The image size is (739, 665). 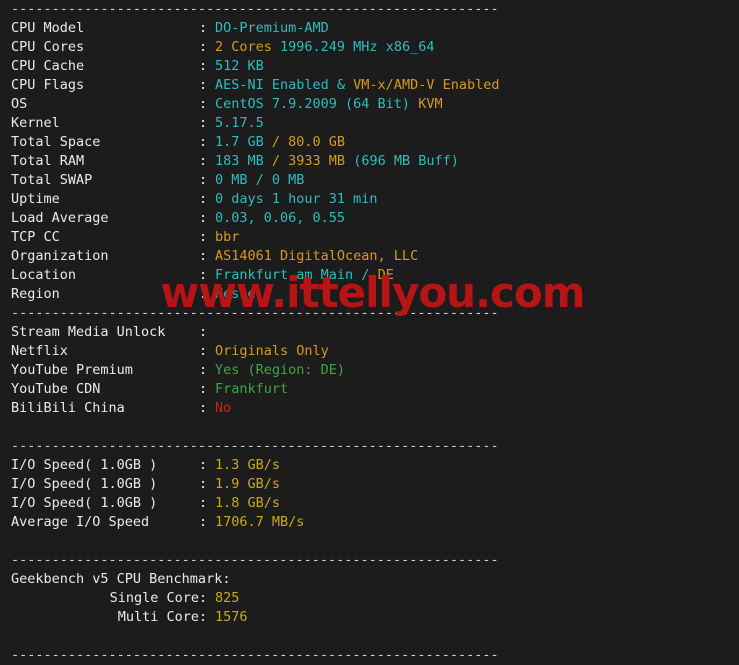 What do you see at coordinates (154, 598) in the screenshot?
I see `row-label: Single Core` at bounding box center [154, 598].